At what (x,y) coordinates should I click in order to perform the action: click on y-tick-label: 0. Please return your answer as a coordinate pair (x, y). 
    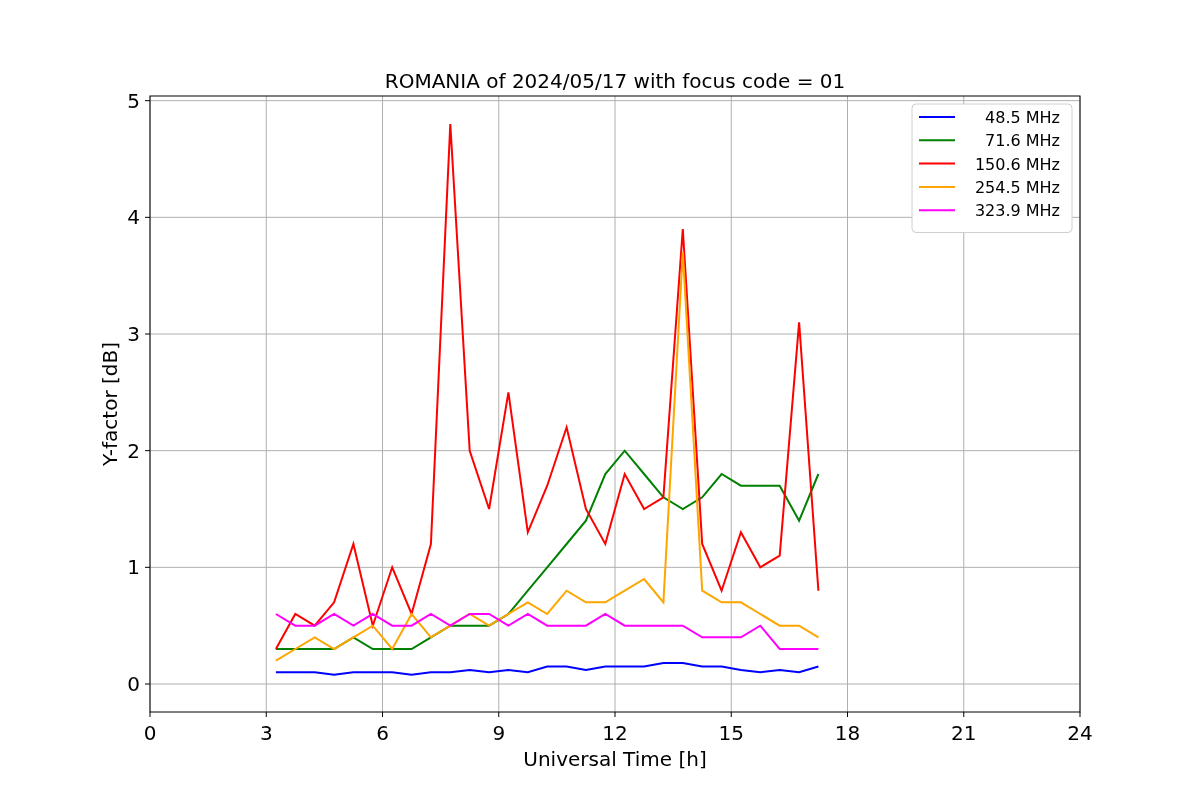
    Looking at the image, I should click on (133, 684).